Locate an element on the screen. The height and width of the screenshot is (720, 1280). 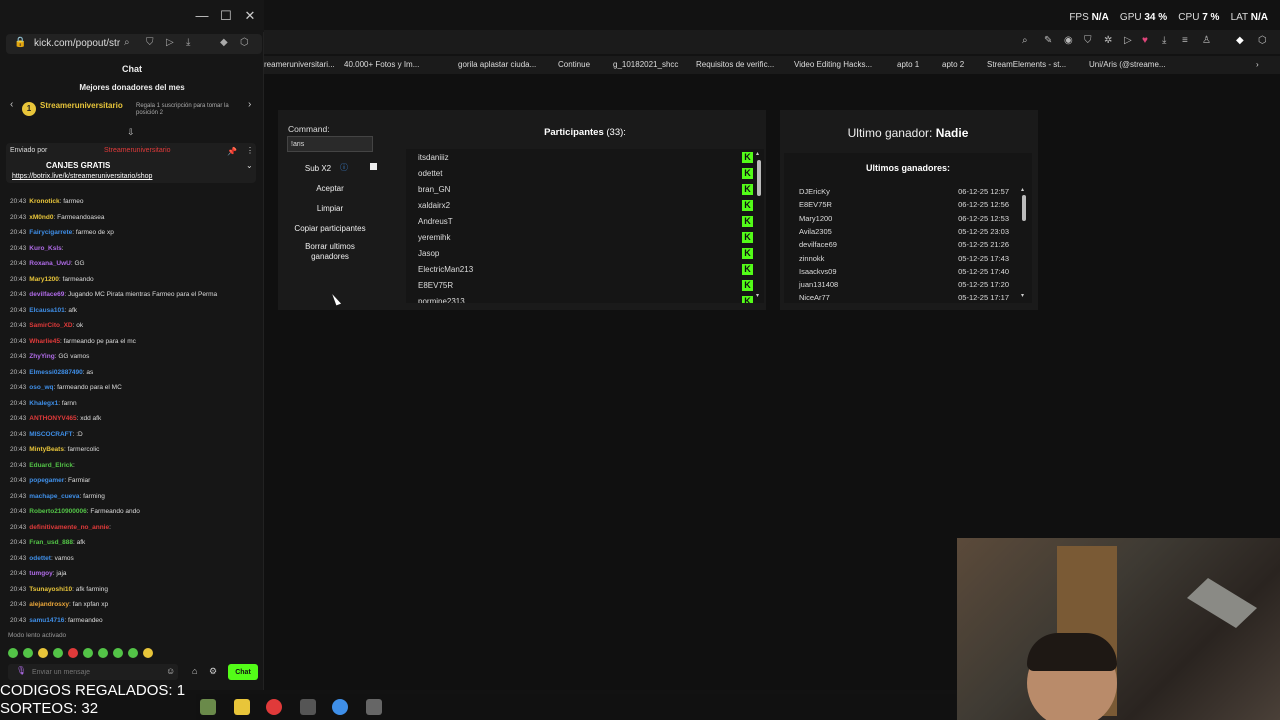
profile-icon: ♙ is located at coordinates (1206, 40).